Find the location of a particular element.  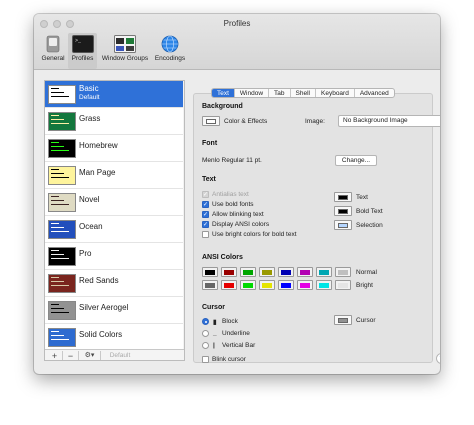

profile-actions-gear-button: ⚙▾ is located at coordinates (90, 355).